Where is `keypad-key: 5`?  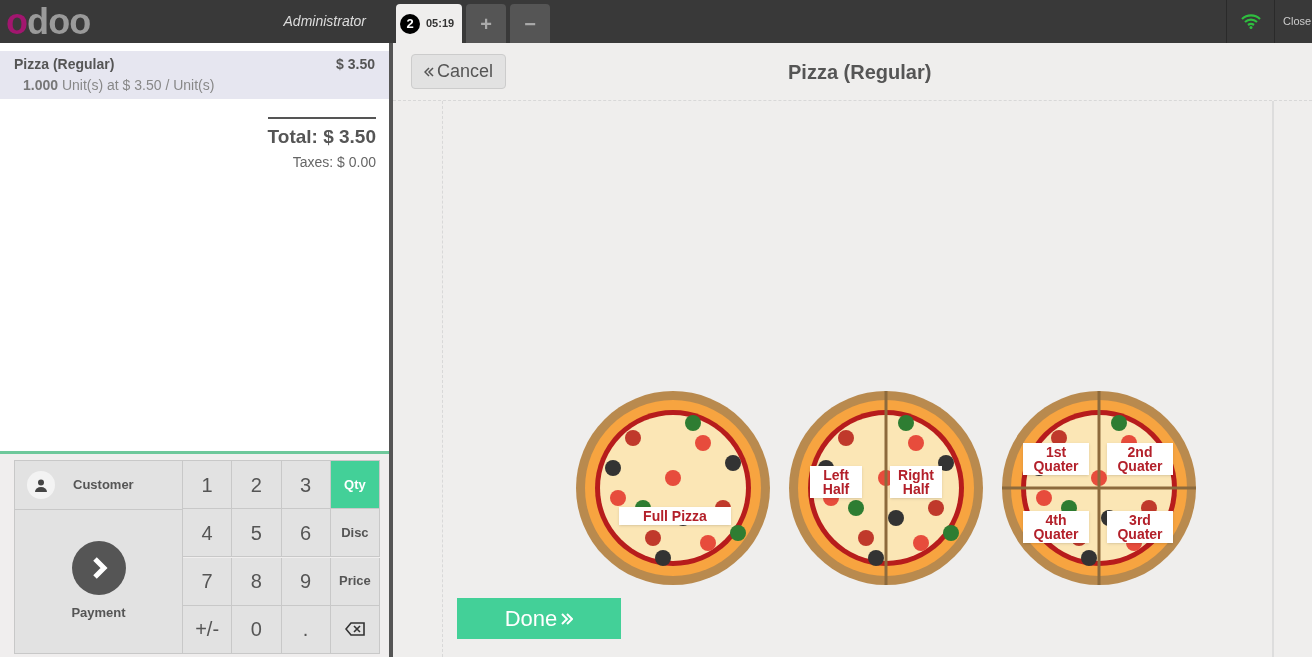 keypad-key: 5 is located at coordinates (257, 533).